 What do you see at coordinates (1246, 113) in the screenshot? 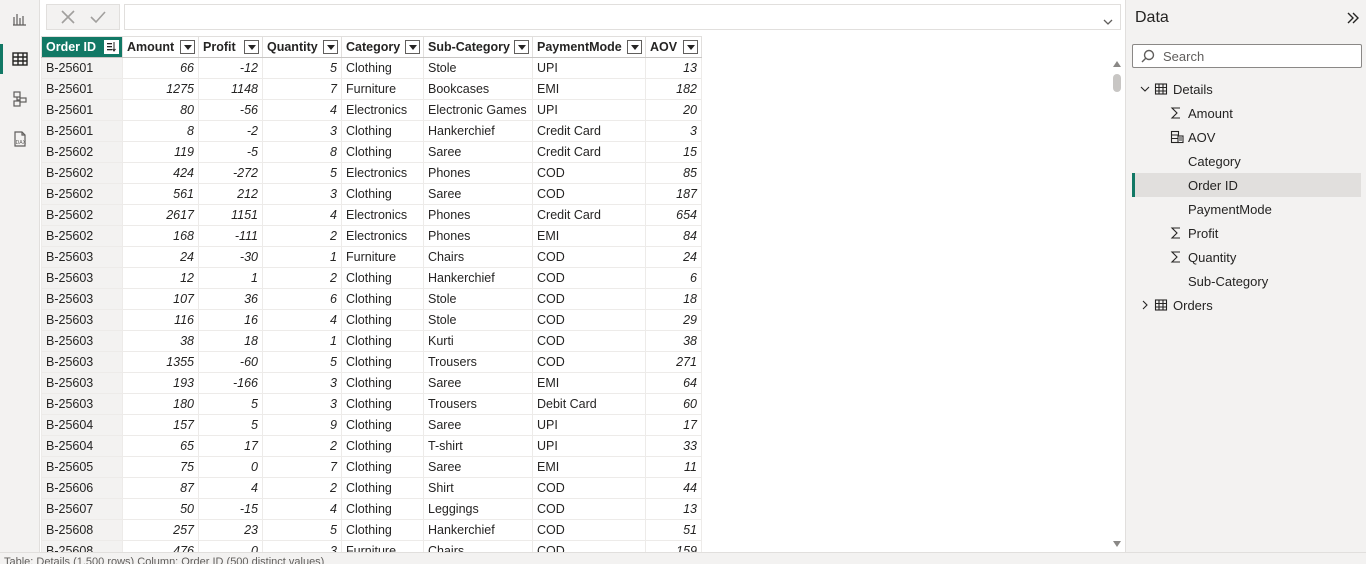
I see `tree-field-amount: Amount` at bounding box center [1246, 113].